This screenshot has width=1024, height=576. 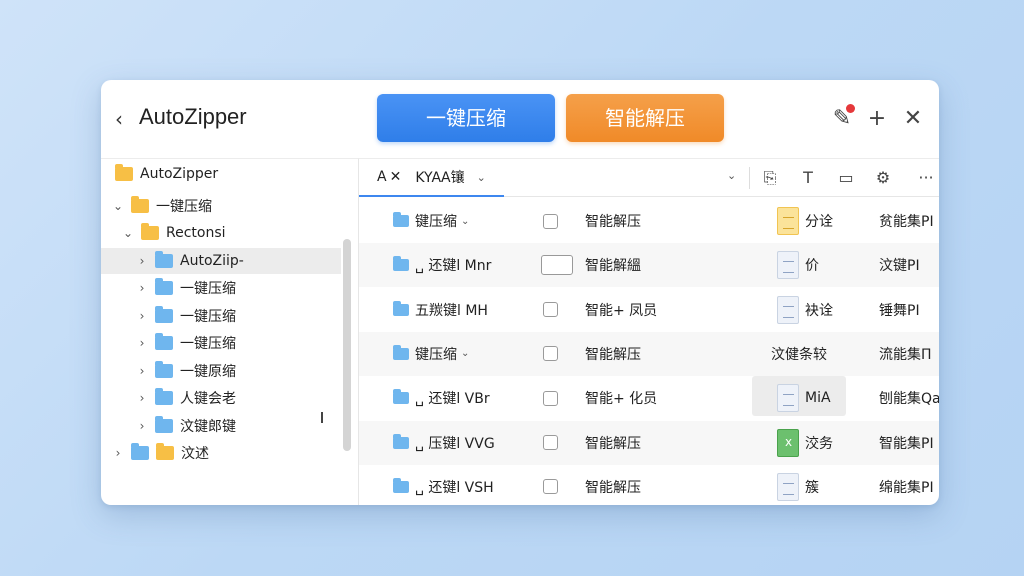 I want to click on extra-cell: 贫能集PI, so click(x=906, y=222).